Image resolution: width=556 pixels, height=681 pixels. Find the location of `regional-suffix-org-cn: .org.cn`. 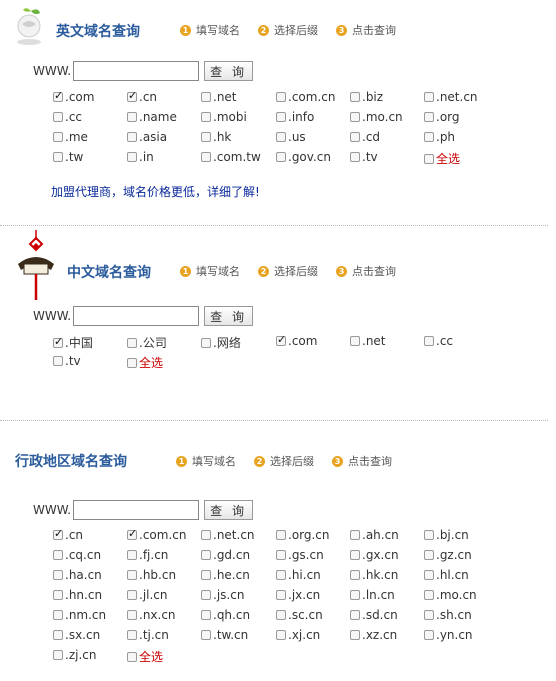

regional-suffix-org-cn: .org.cn is located at coordinates (303, 535).